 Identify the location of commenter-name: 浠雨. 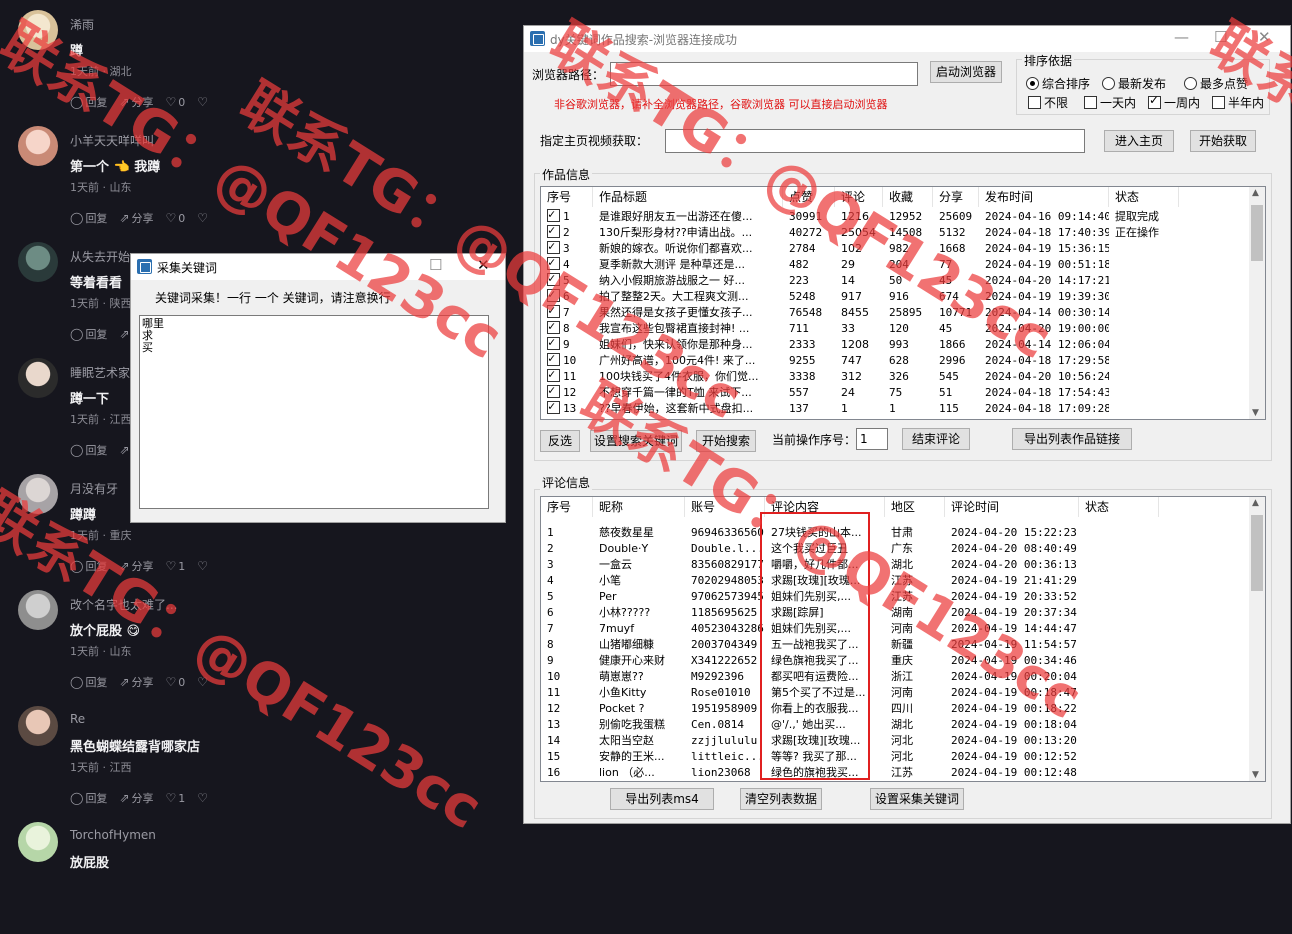
(82, 24).